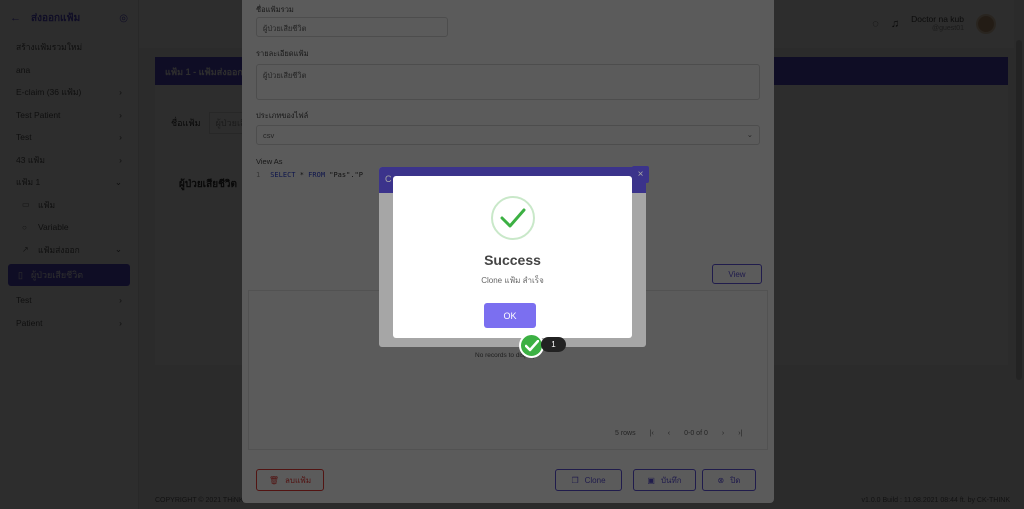 The width and height of the screenshot is (1024, 509). I want to click on success-dialog: Success Clone แฟ้ม สำเร็จ OK, so click(512, 257).